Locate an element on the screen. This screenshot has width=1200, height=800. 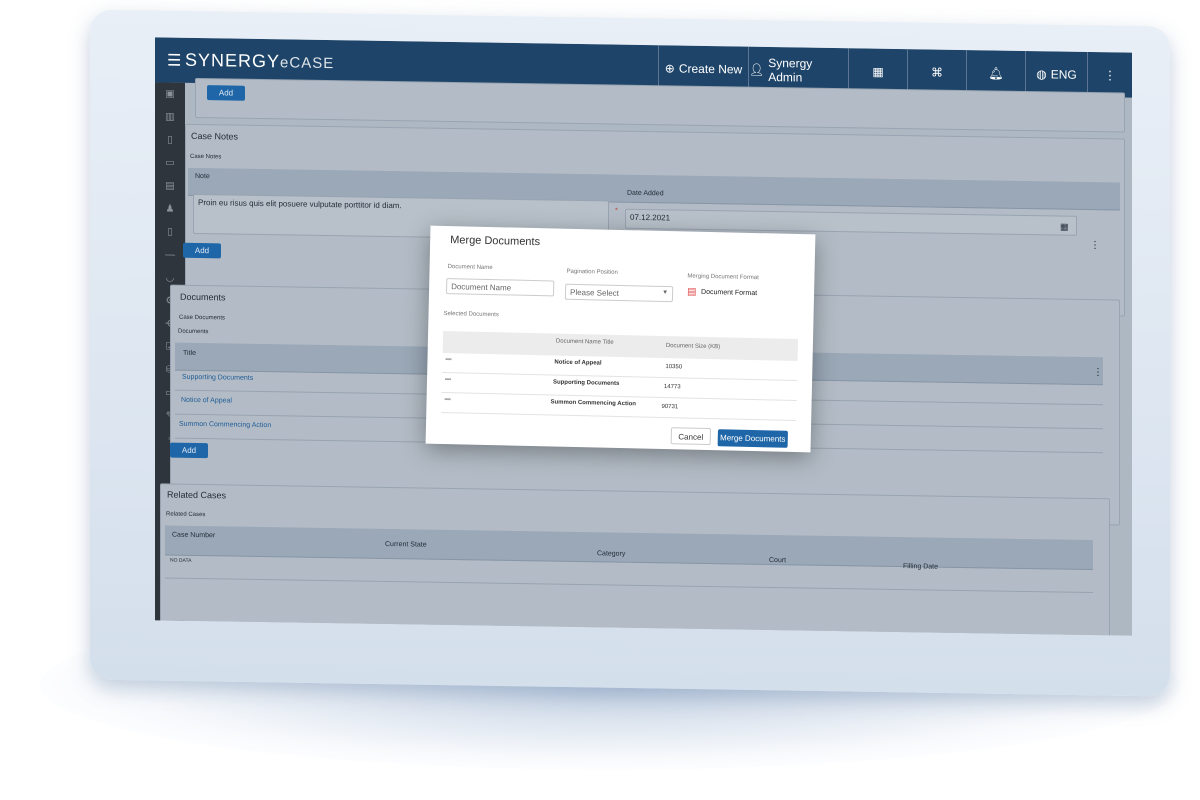
dashboard-icon: ▣ is located at coordinates (170, 93).